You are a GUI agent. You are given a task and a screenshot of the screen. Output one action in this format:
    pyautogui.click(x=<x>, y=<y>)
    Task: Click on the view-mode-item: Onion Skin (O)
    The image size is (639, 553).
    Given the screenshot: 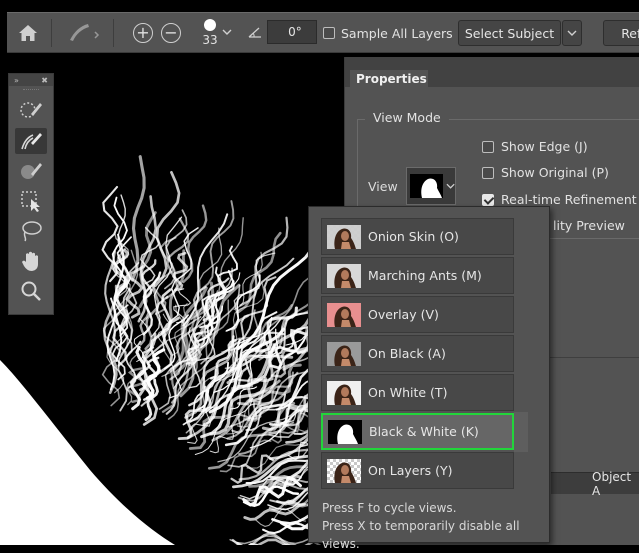 What is the action you would take?
    pyautogui.click(x=417, y=236)
    